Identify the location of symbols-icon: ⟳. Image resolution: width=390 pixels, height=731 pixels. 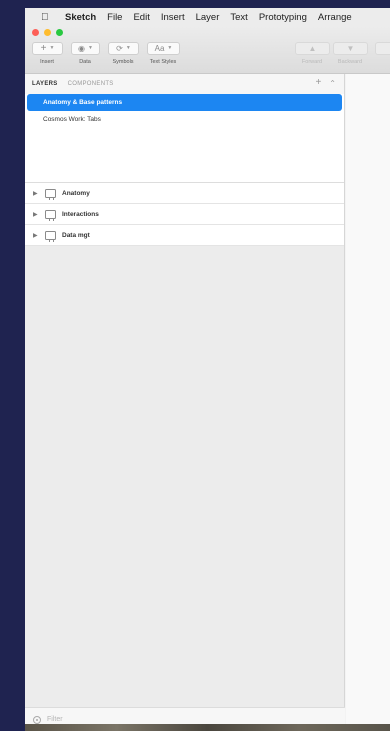
(119, 48).